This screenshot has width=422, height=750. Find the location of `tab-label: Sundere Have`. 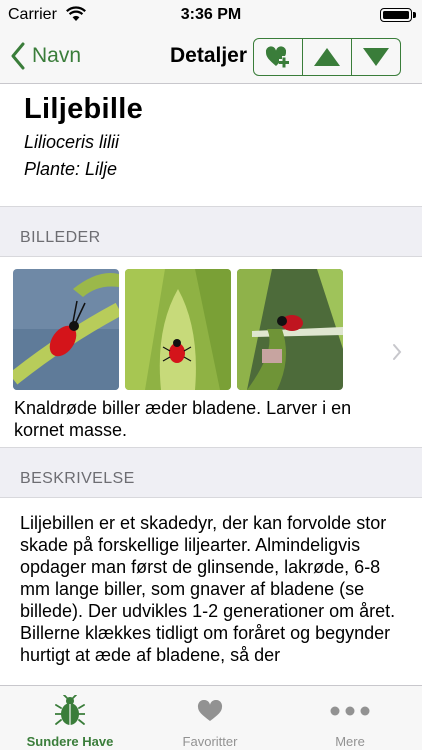

tab-label: Sundere Have is located at coordinates (70, 741).